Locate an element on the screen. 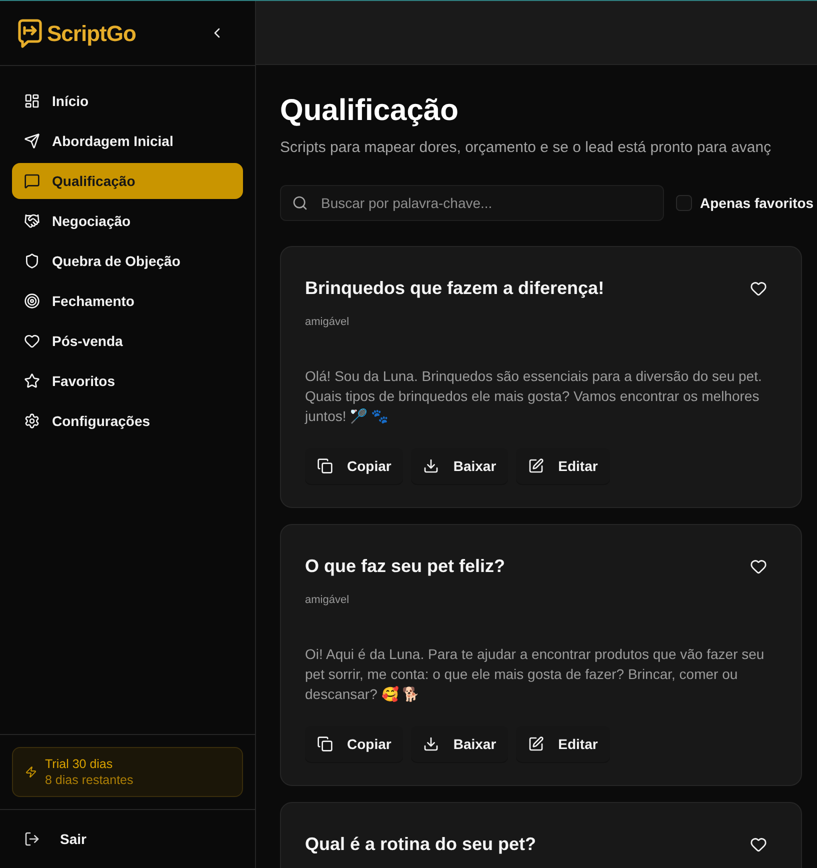 The height and width of the screenshot is (868, 817). card-title: Qual é a rotina do seu pet? is located at coordinates (420, 844).